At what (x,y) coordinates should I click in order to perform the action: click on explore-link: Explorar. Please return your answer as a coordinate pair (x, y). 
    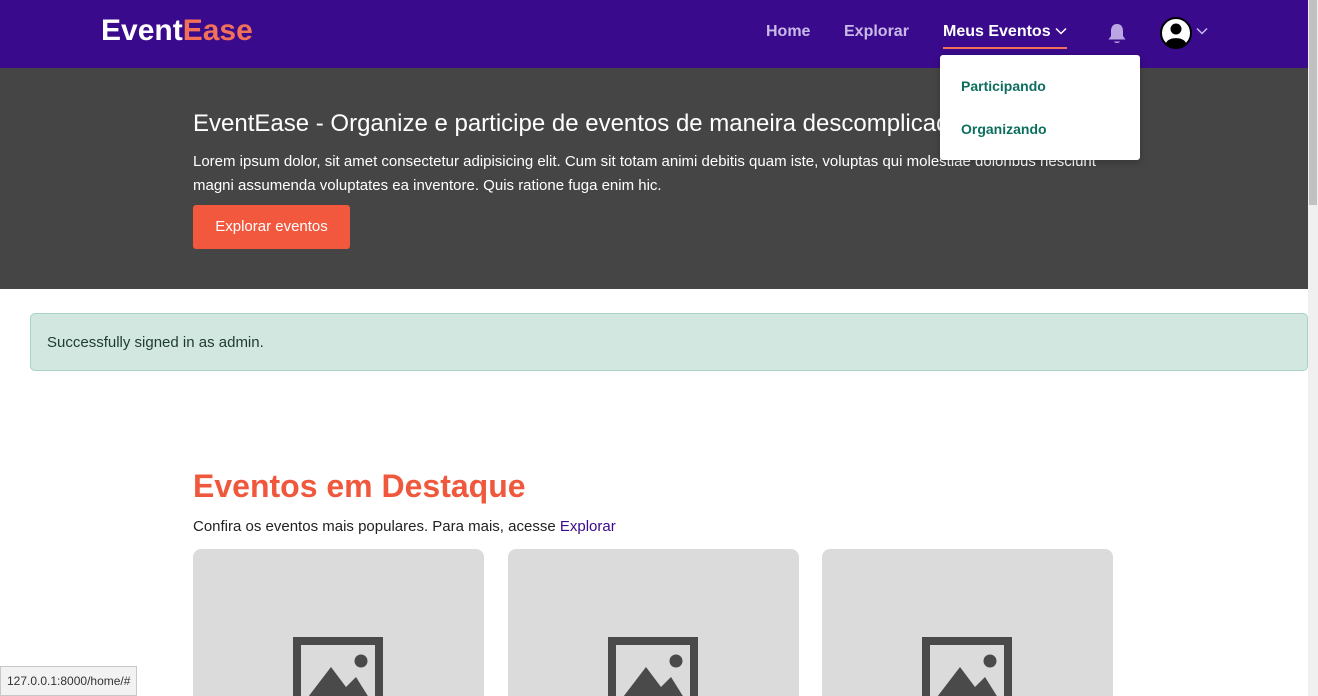
    Looking at the image, I should click on (588, 526).